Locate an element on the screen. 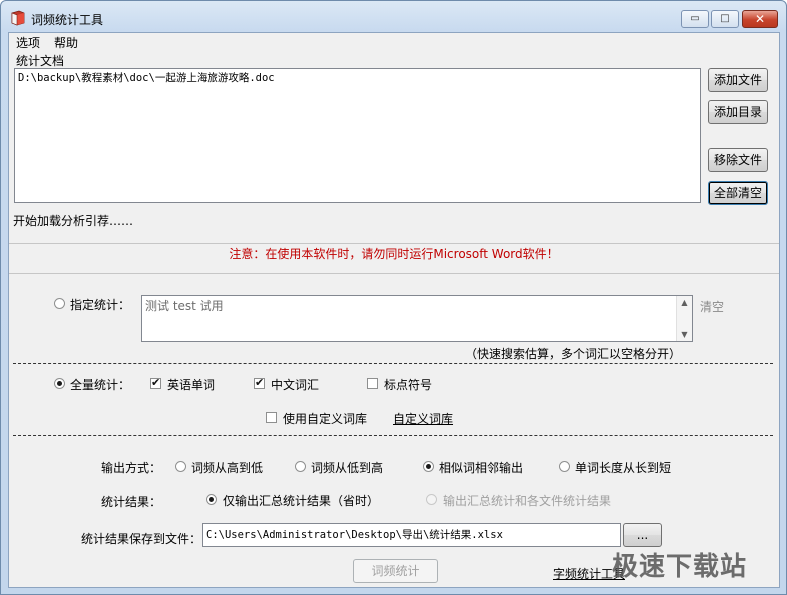  mode-similar-radio is located at coordinates (428, 466).